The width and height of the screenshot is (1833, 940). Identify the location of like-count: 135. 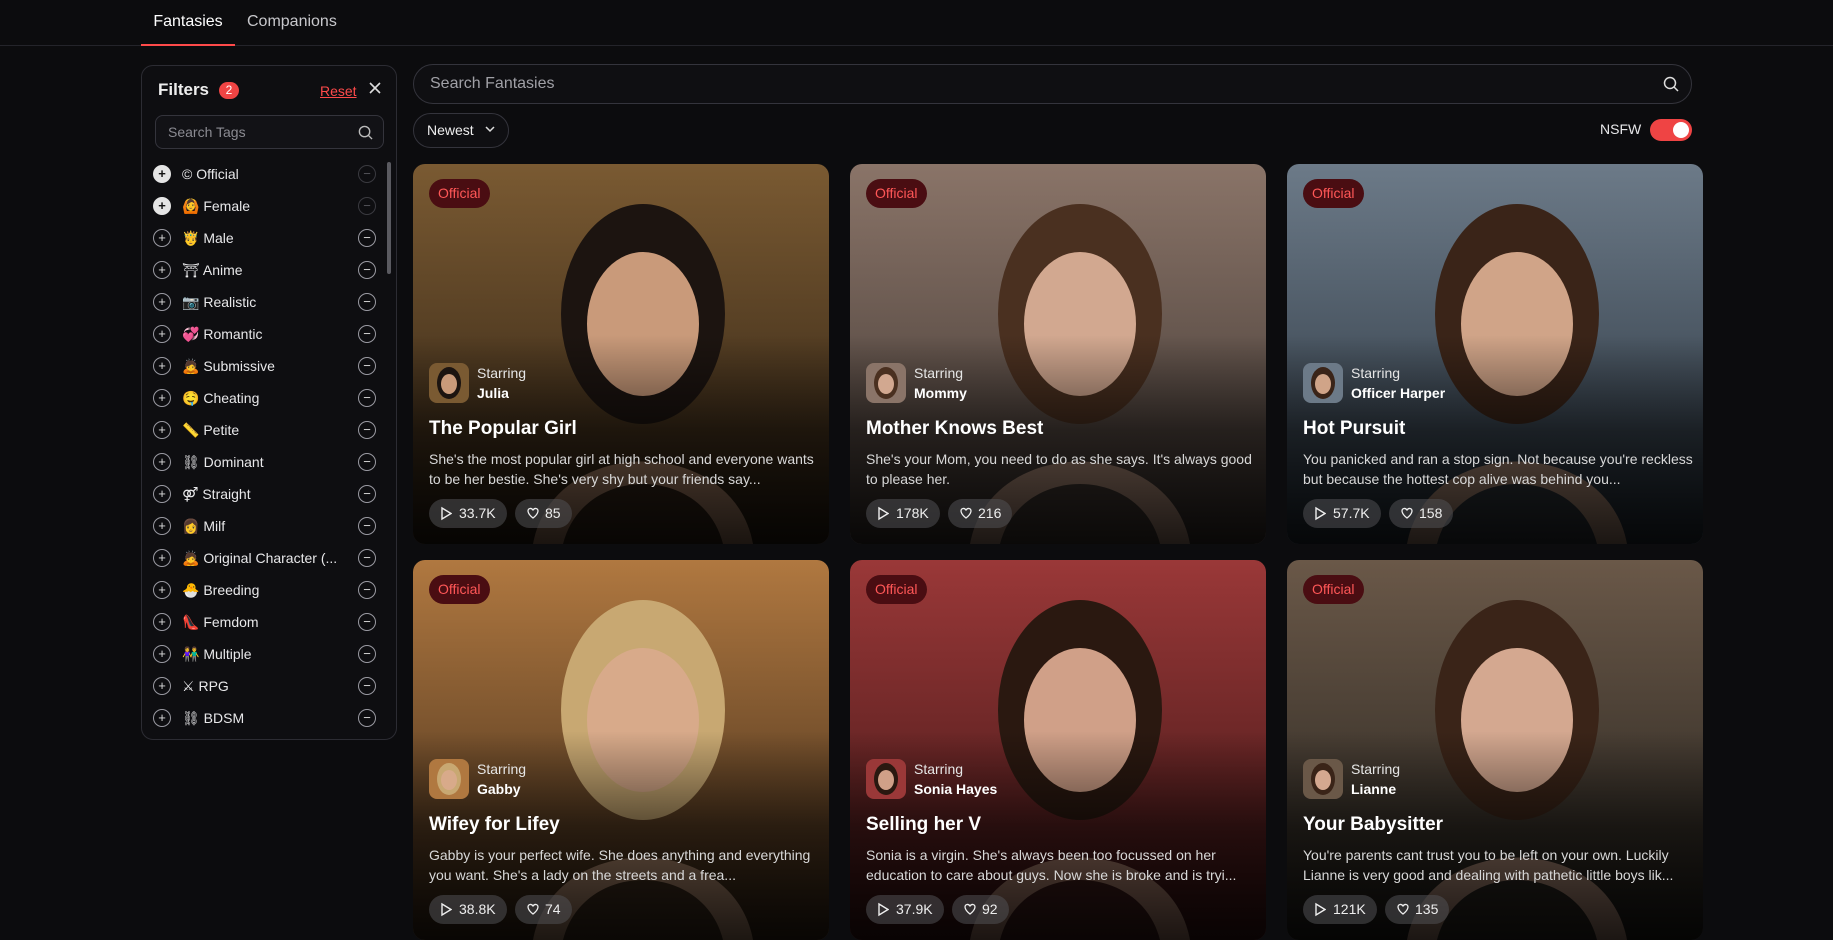
(1417, 909).